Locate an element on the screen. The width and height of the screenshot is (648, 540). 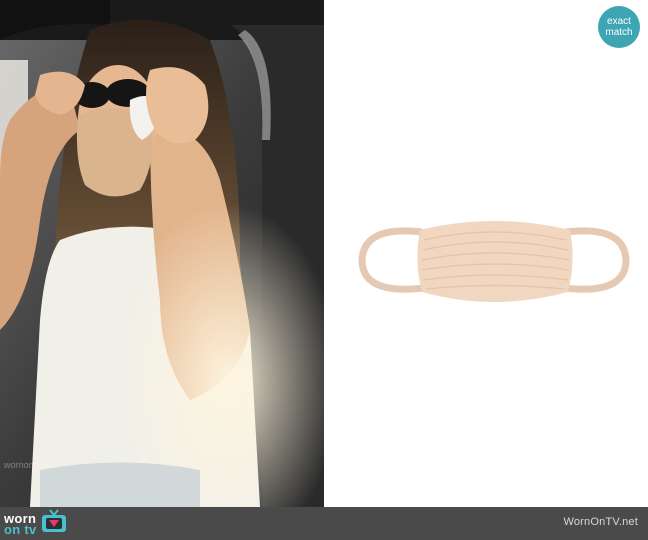
badge-line1: exact is located at coordinates (619, 21).